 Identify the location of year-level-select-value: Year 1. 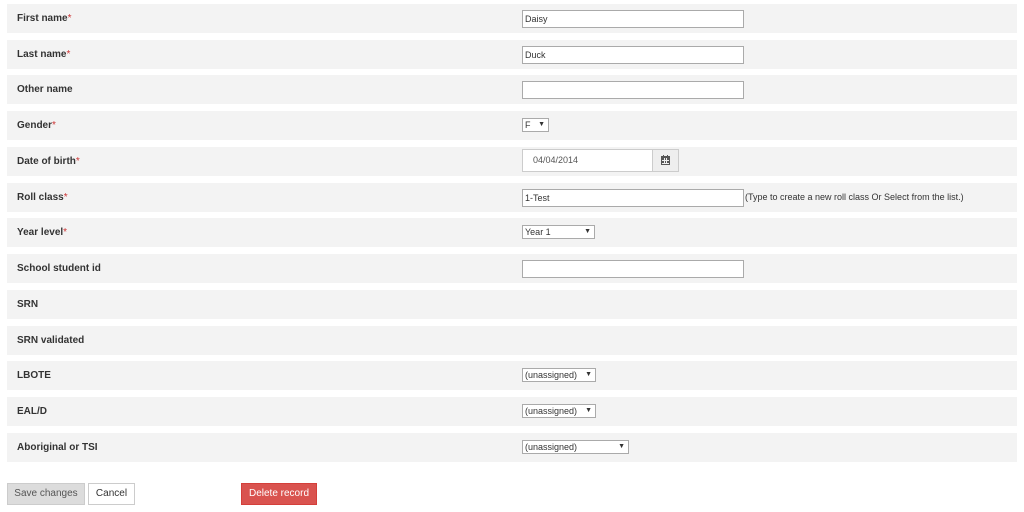
(538, 232).